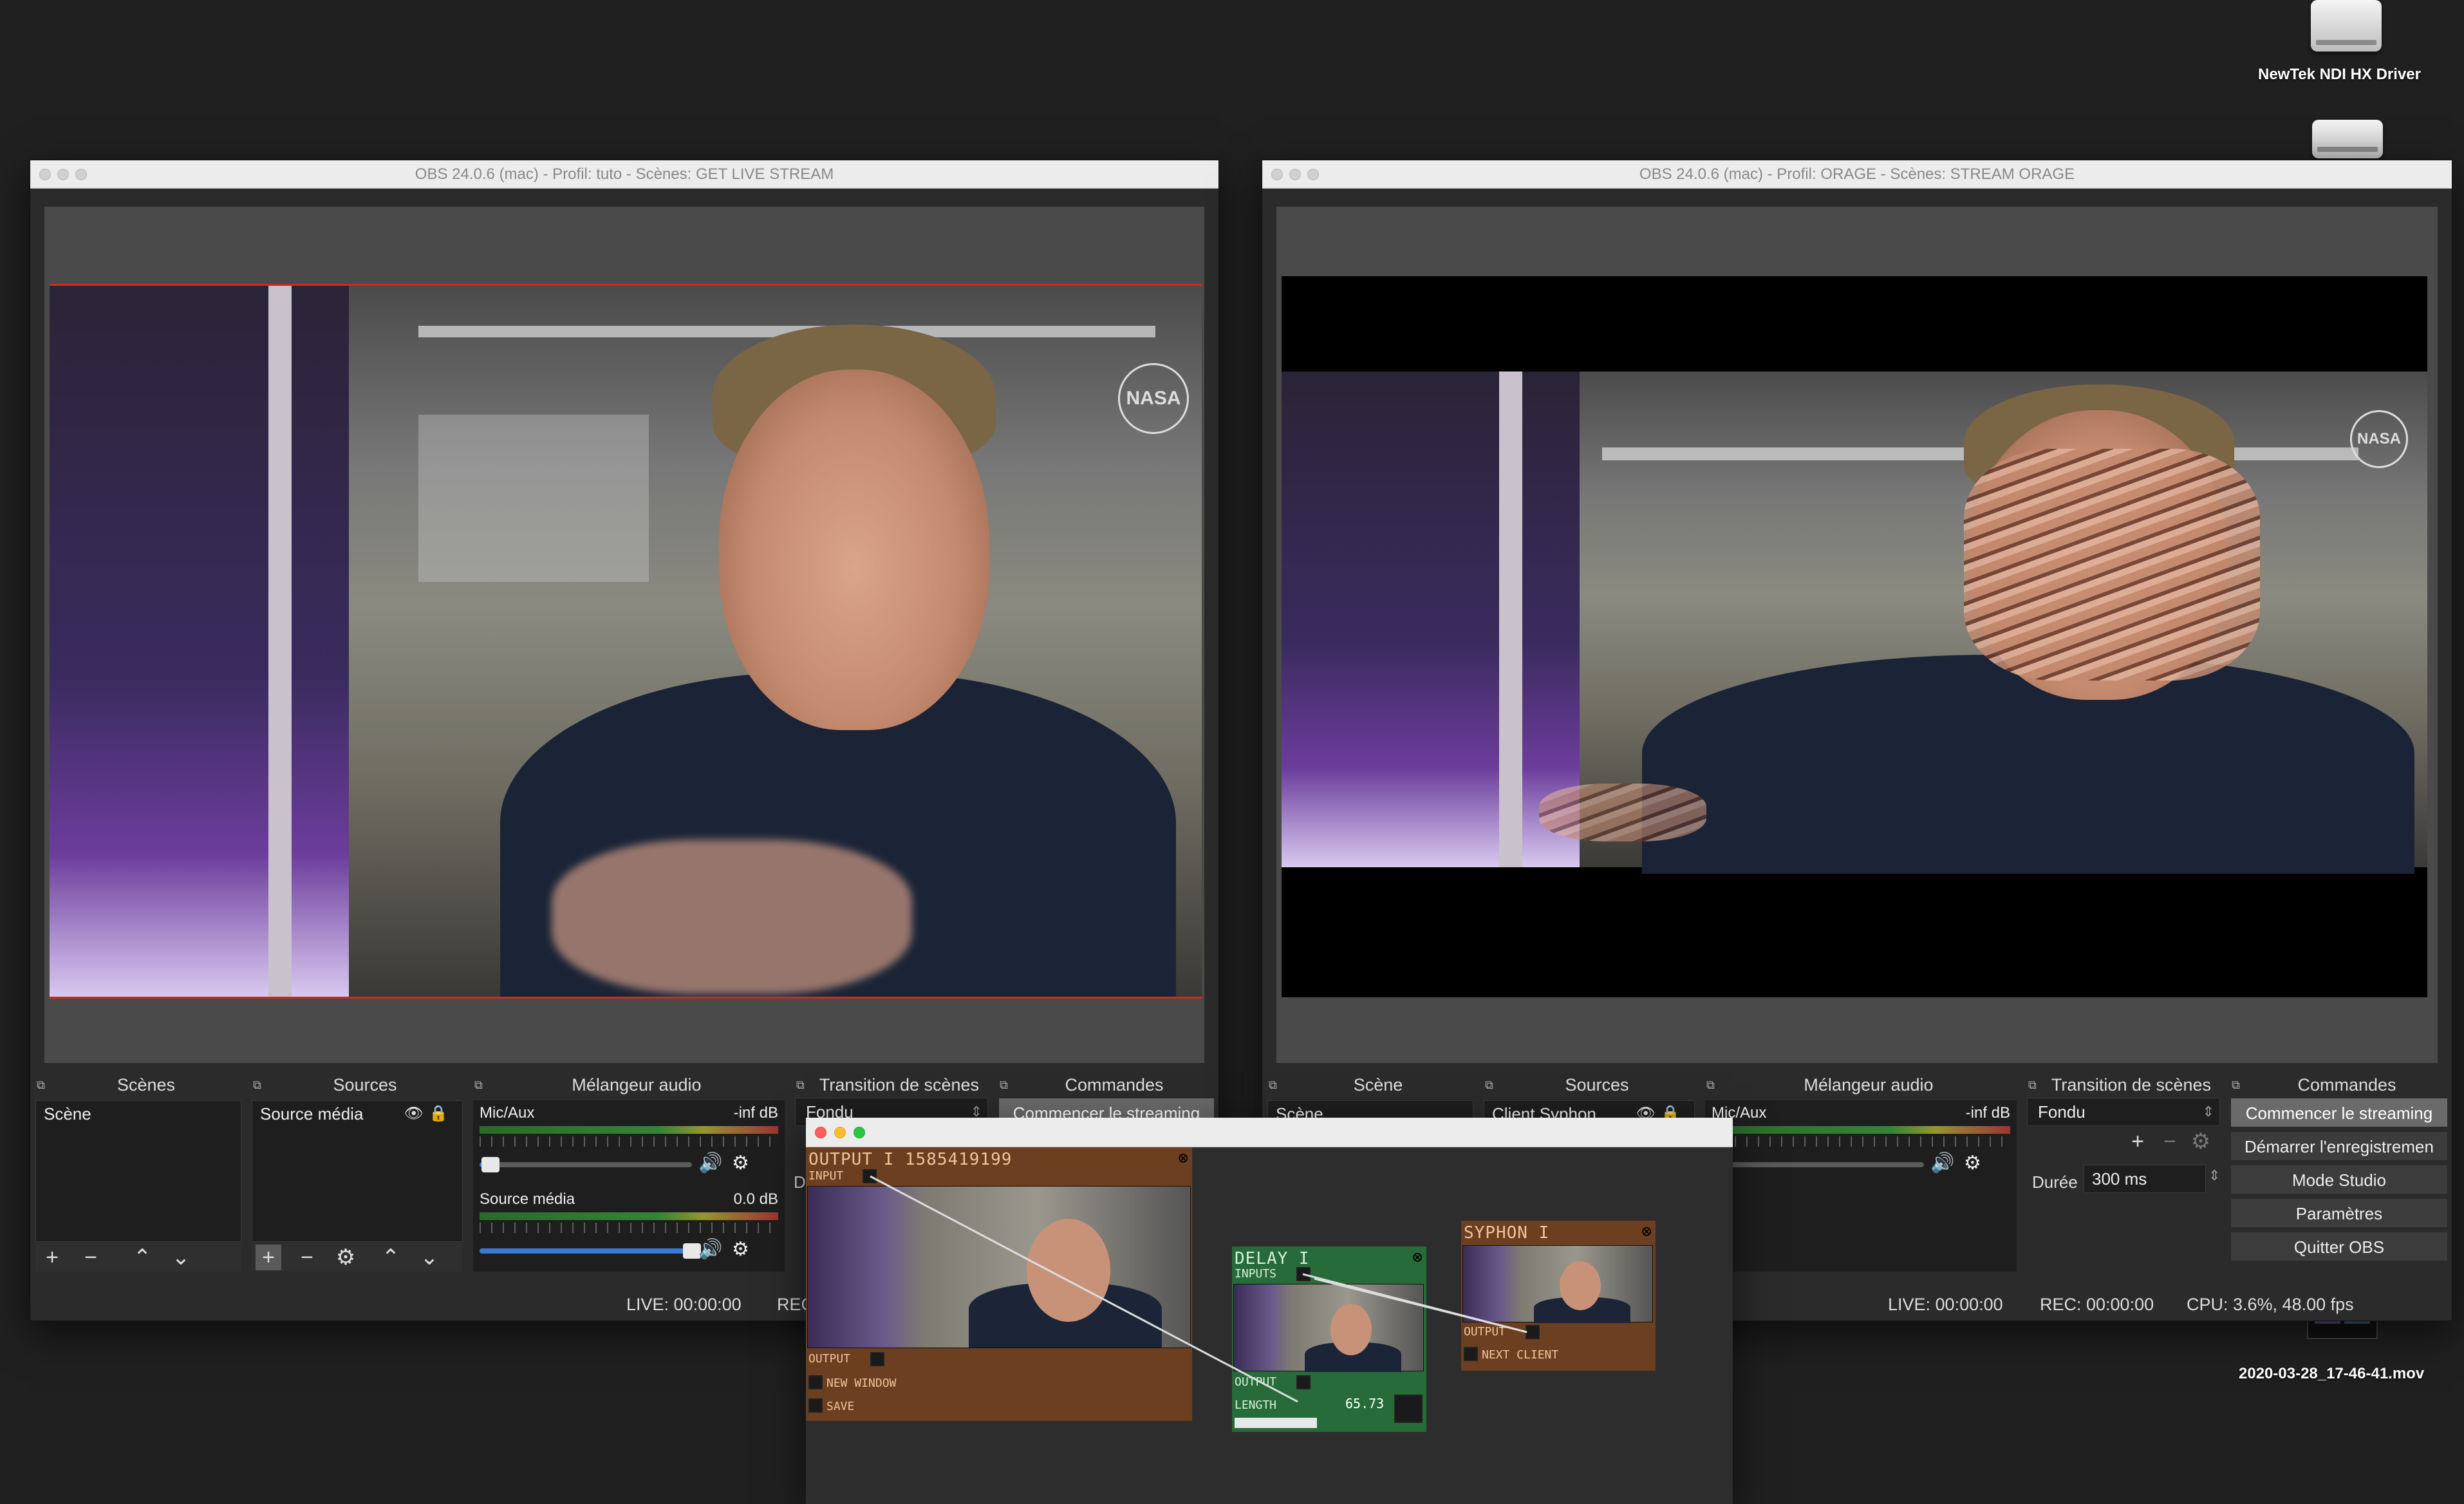 This screenshot has height=1504, width=2464. I want to click on dock-header: ⧉ Commandes, so click(2338, 1084).